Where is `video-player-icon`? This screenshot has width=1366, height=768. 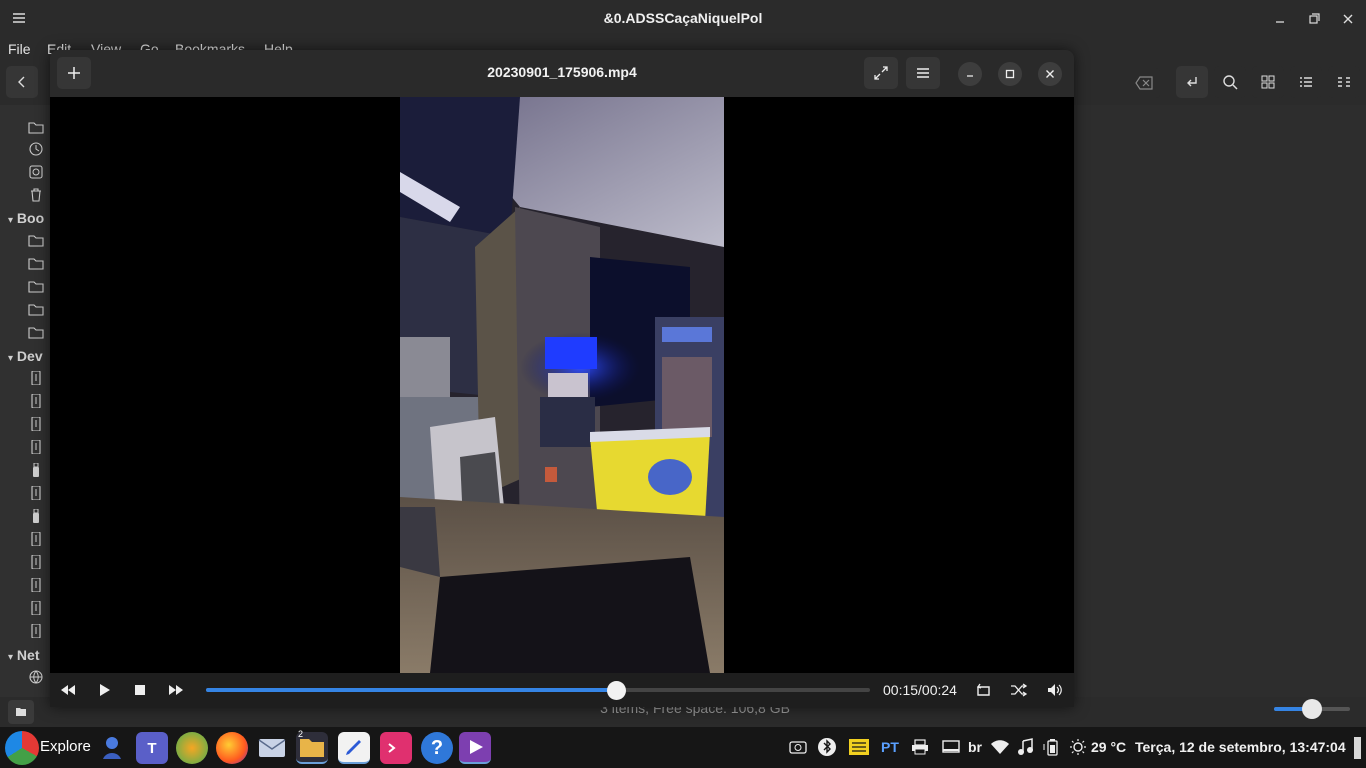 video-player-icon is located at coordinates (475, 748).